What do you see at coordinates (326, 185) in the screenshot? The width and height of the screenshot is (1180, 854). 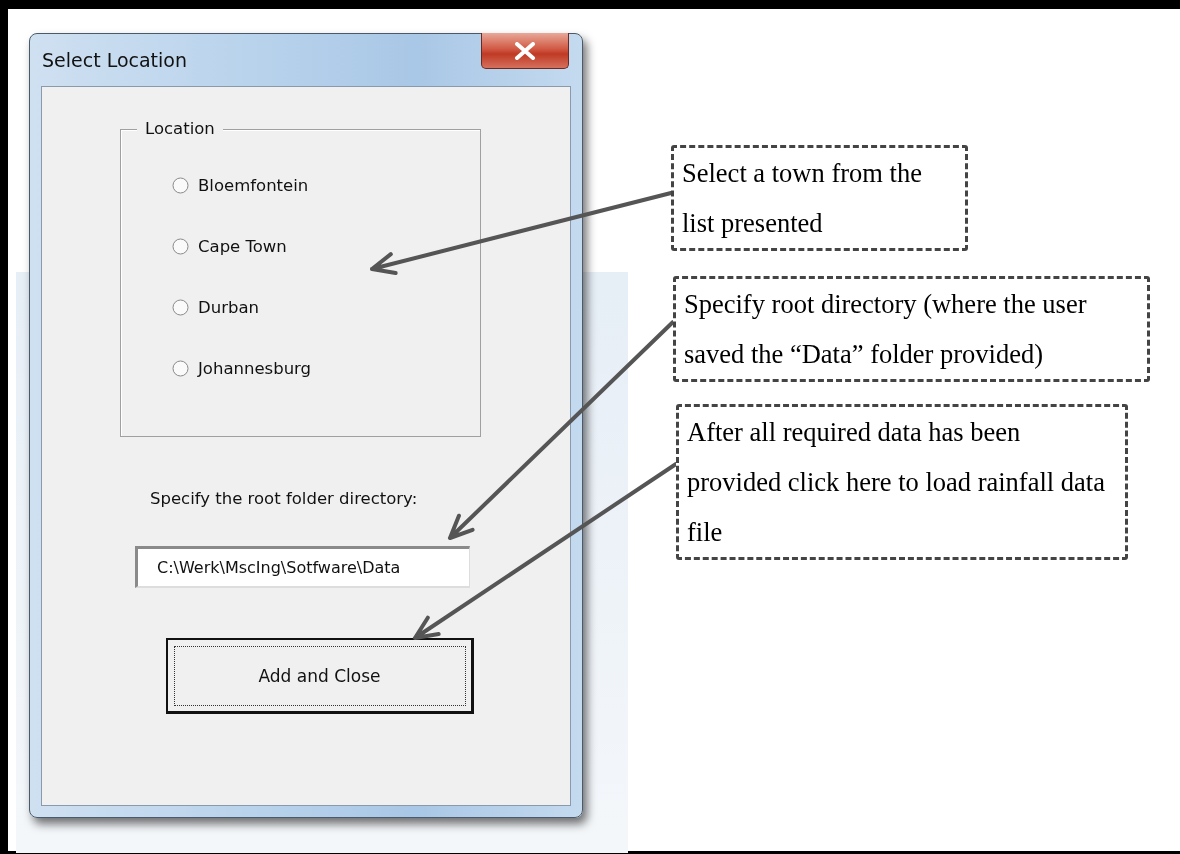 I see `radio-option: Bloemfontein` at bounding box center [326, 185].